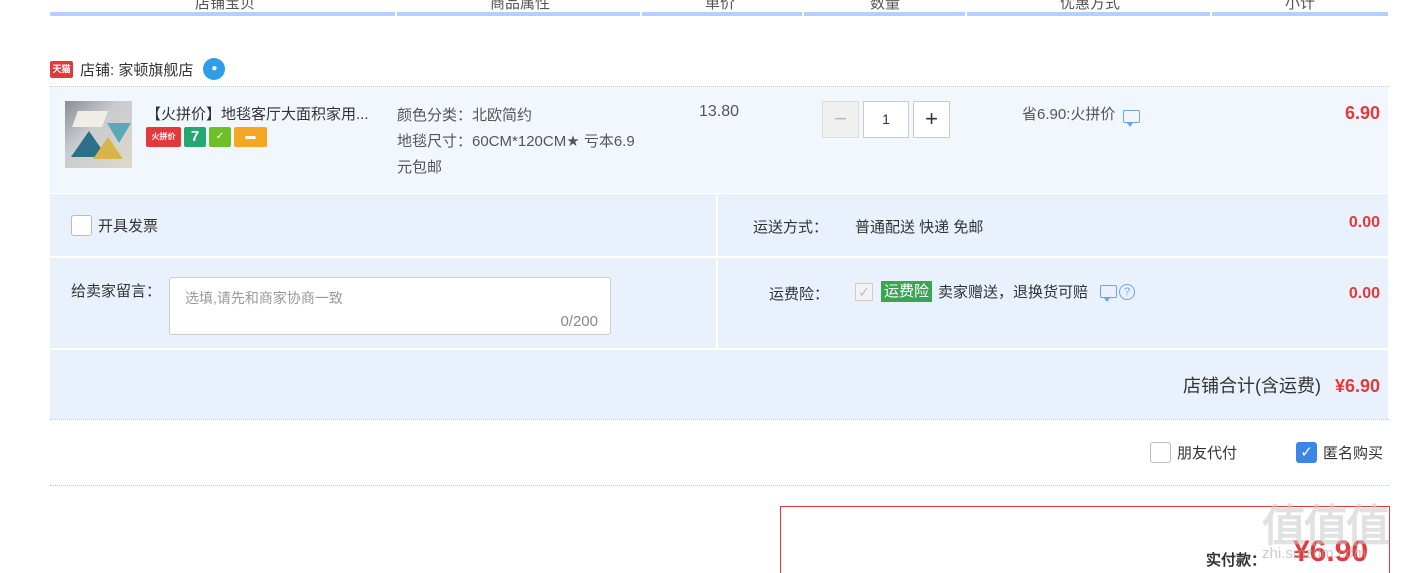 Image resolution: width=1415 pixels, height=573 pixels. Describe the element at coordinates (1127, 291) in the screenshot. I see `help-icon: ?` at that location.